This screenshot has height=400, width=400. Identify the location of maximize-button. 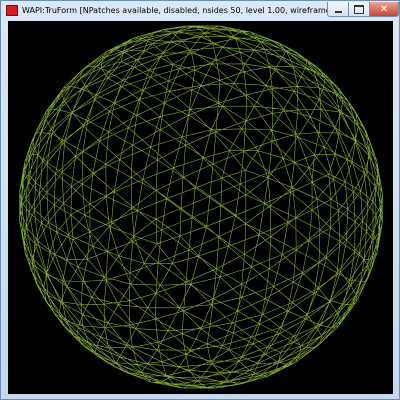
(359, 9).